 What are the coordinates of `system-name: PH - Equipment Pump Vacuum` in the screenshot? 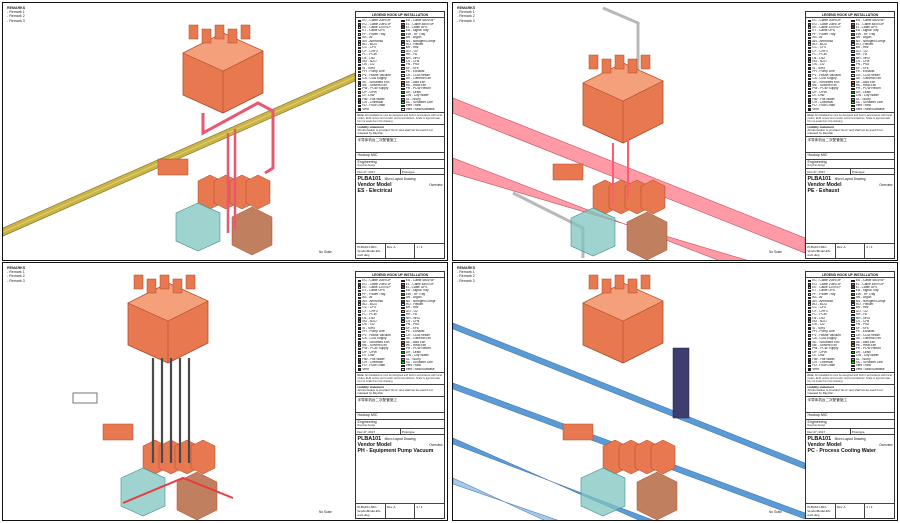 It's located at (395, 451).